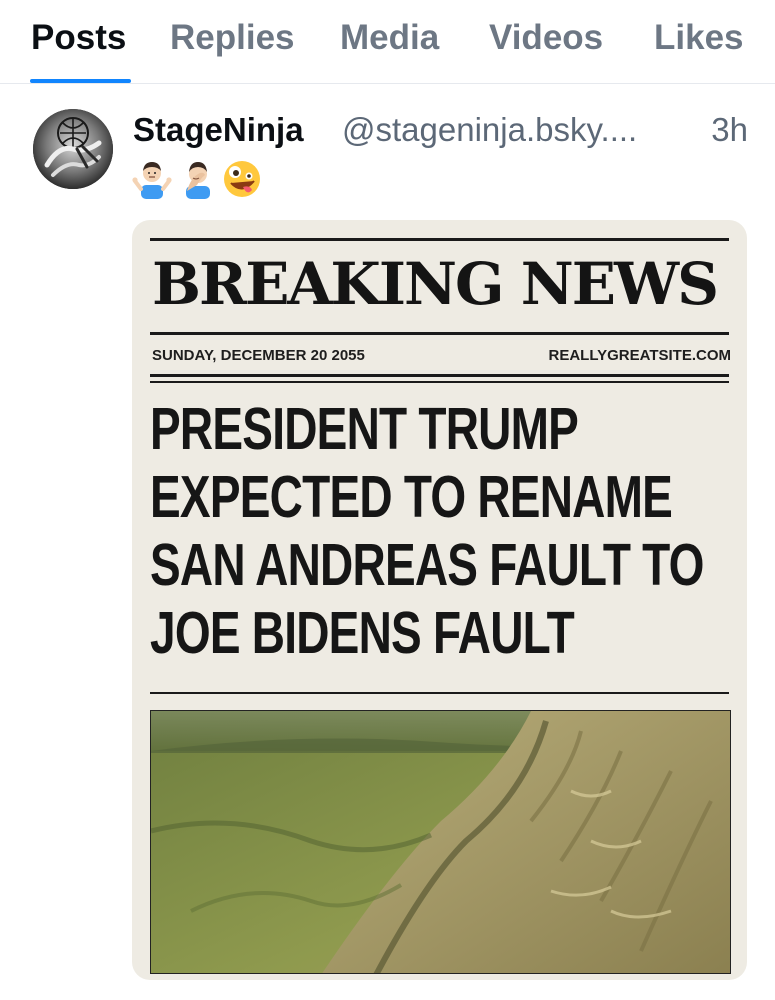 Image resolution: width=775 pixels, height=1000 pixels. I want to click on dateline-rule-top, so click(439, 375).